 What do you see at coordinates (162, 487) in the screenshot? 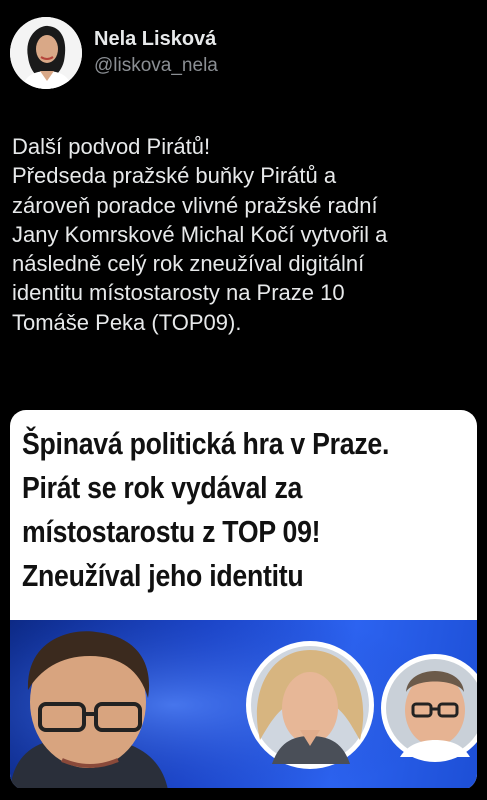
I see `headline-line: Pirát se rok vydával za` at bounding box center [162, 487].